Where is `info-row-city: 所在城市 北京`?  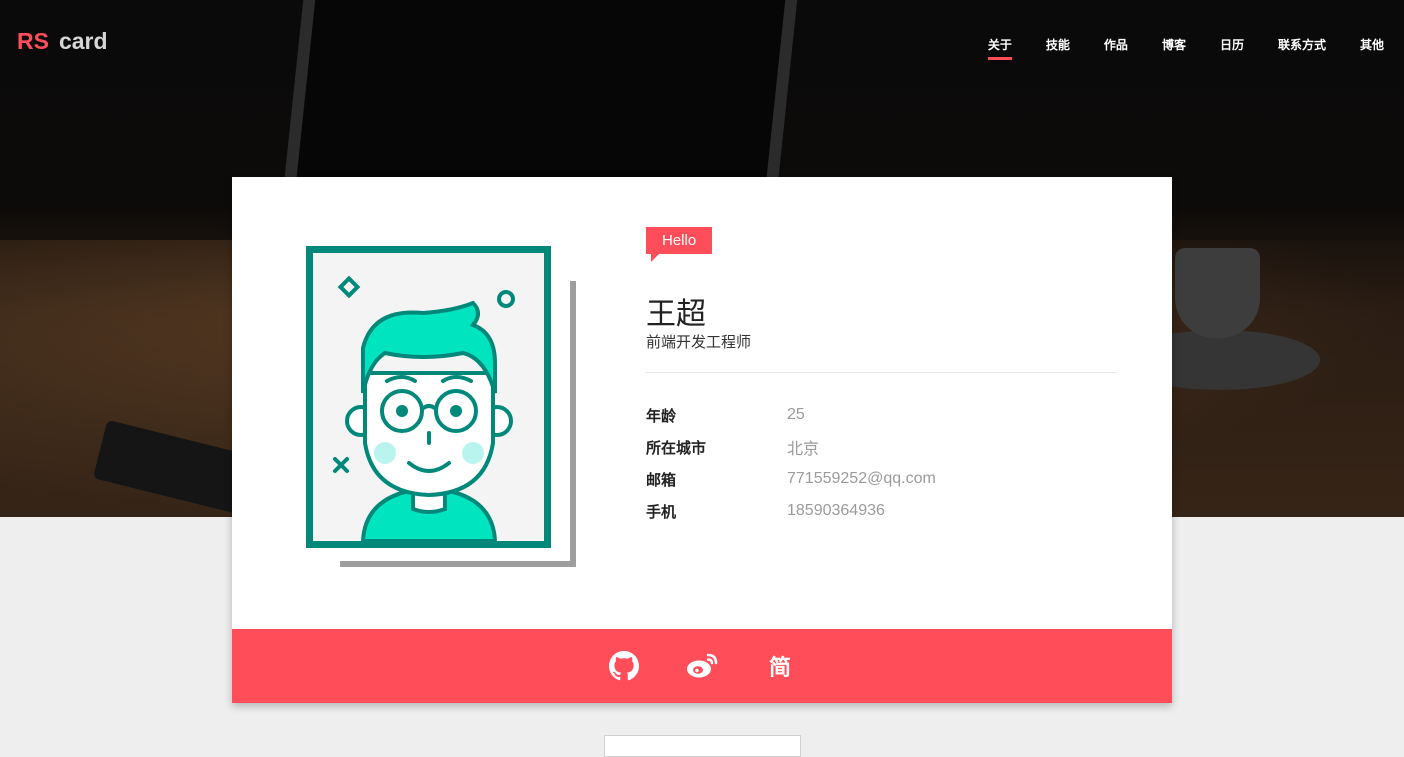
info-row-city: 所在城市 北京 is located at coordinates (791, 447).